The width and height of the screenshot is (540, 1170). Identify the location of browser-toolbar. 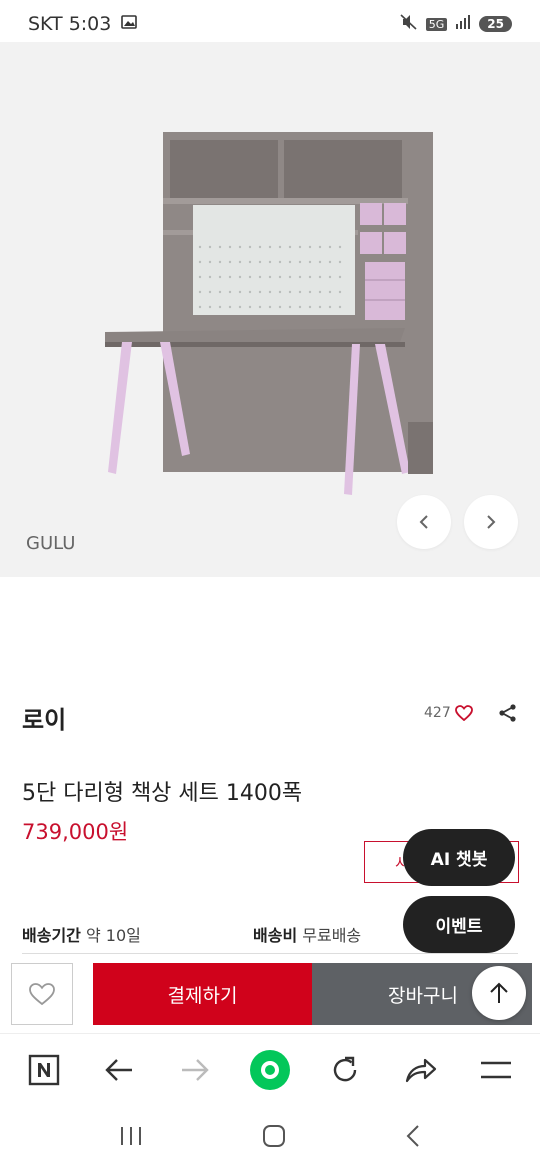
(270, 1069).